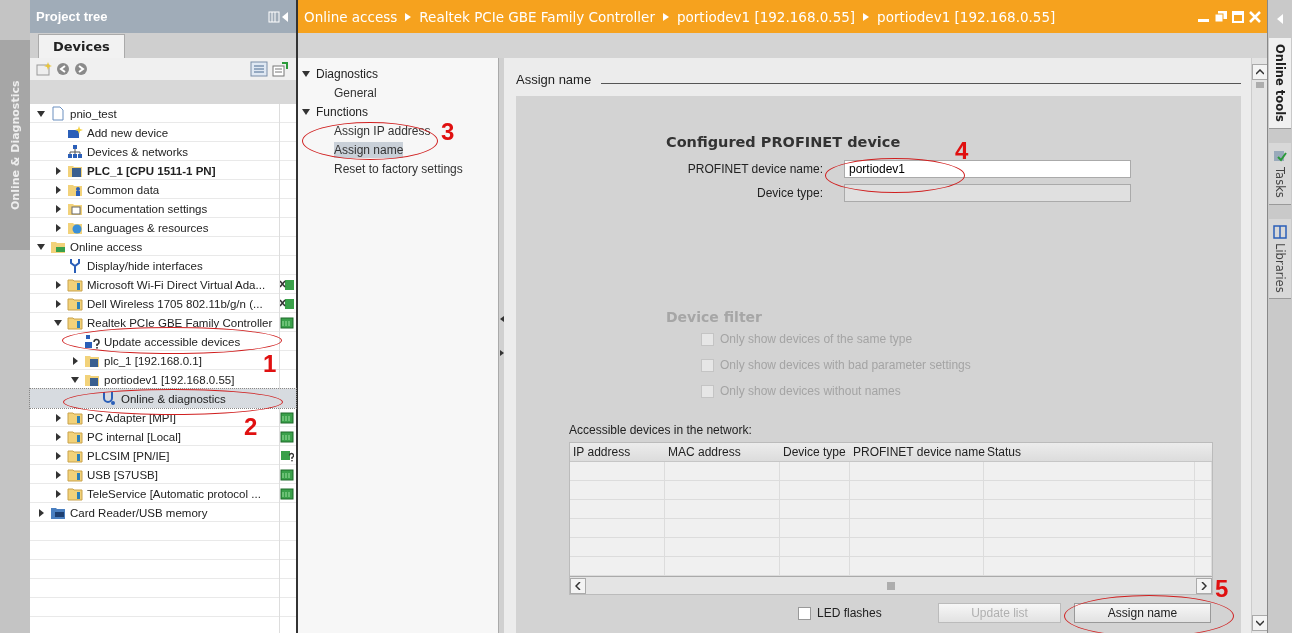  I want to click on annotation-number: 1, so click(270, 364).